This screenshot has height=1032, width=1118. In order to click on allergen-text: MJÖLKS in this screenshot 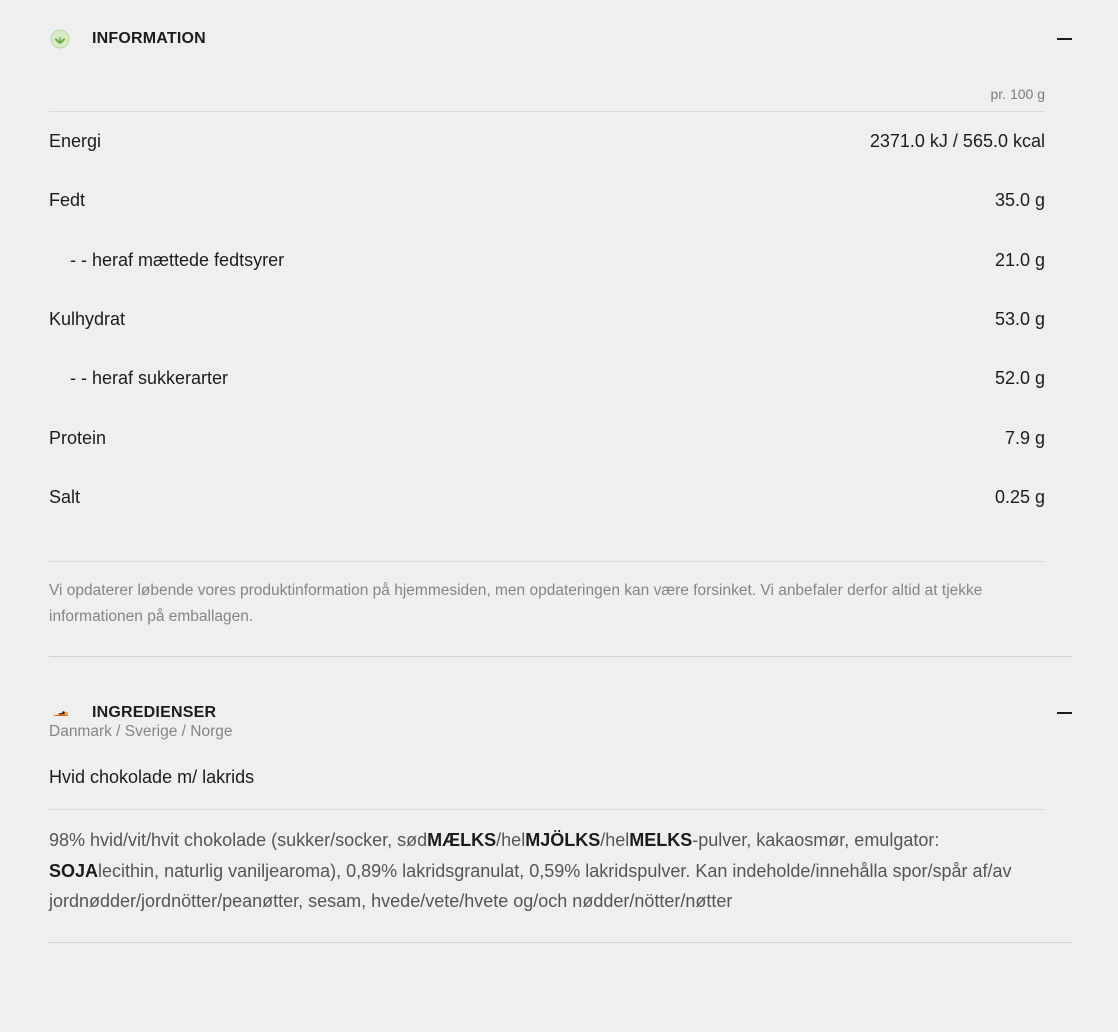, I will do `click(563, 840)`.